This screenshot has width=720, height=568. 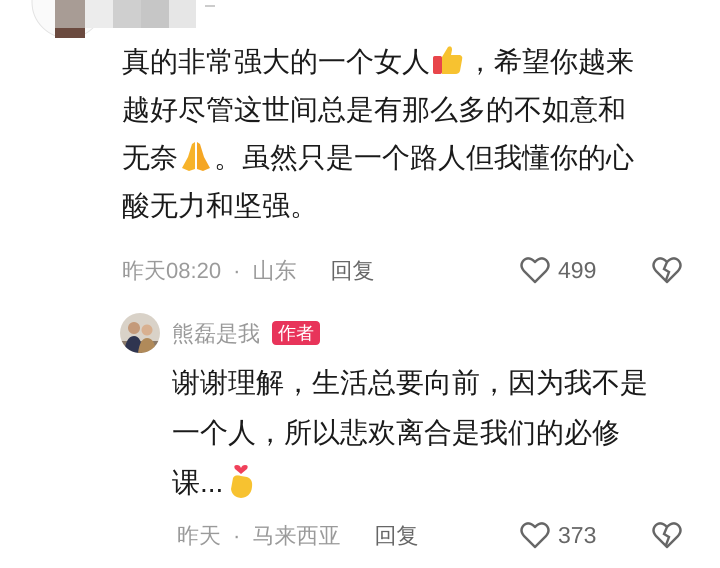 I want to click on like-count: 499, so click(x=577, y=270).